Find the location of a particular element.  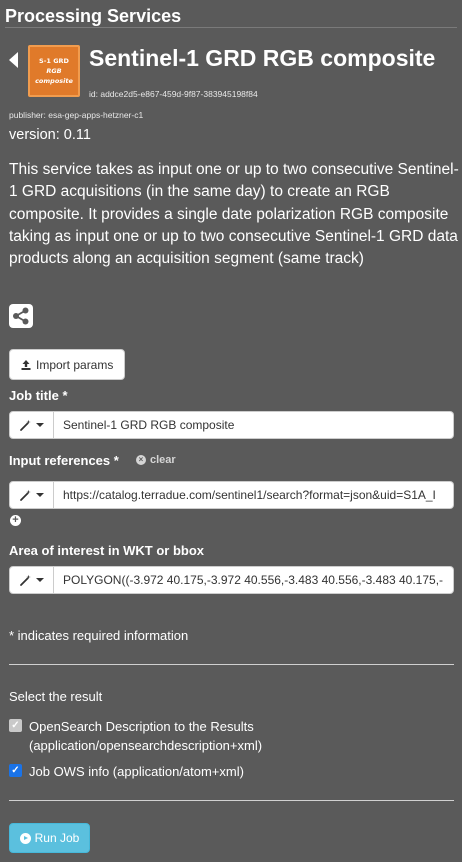

upload-icon is located at coordinates (26, 364).